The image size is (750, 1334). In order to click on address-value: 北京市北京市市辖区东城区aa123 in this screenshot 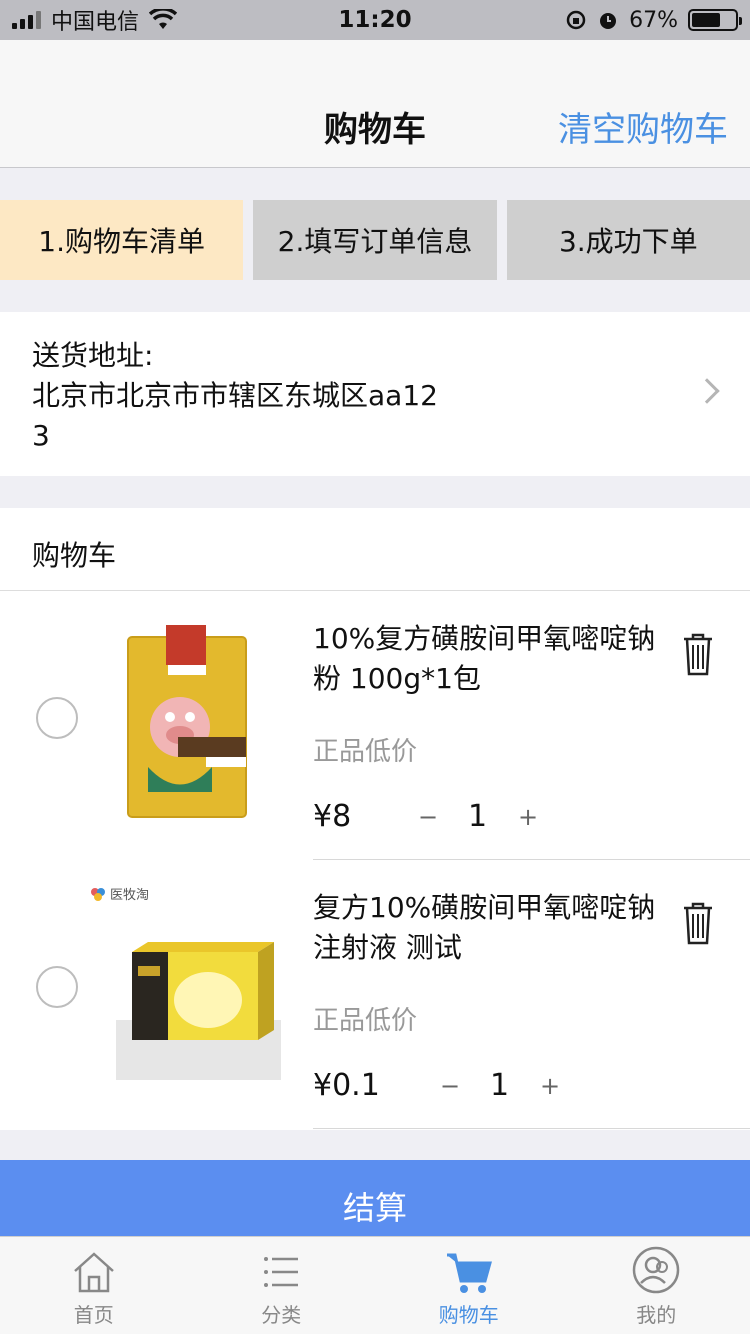, I will do `click(235, 415)`.